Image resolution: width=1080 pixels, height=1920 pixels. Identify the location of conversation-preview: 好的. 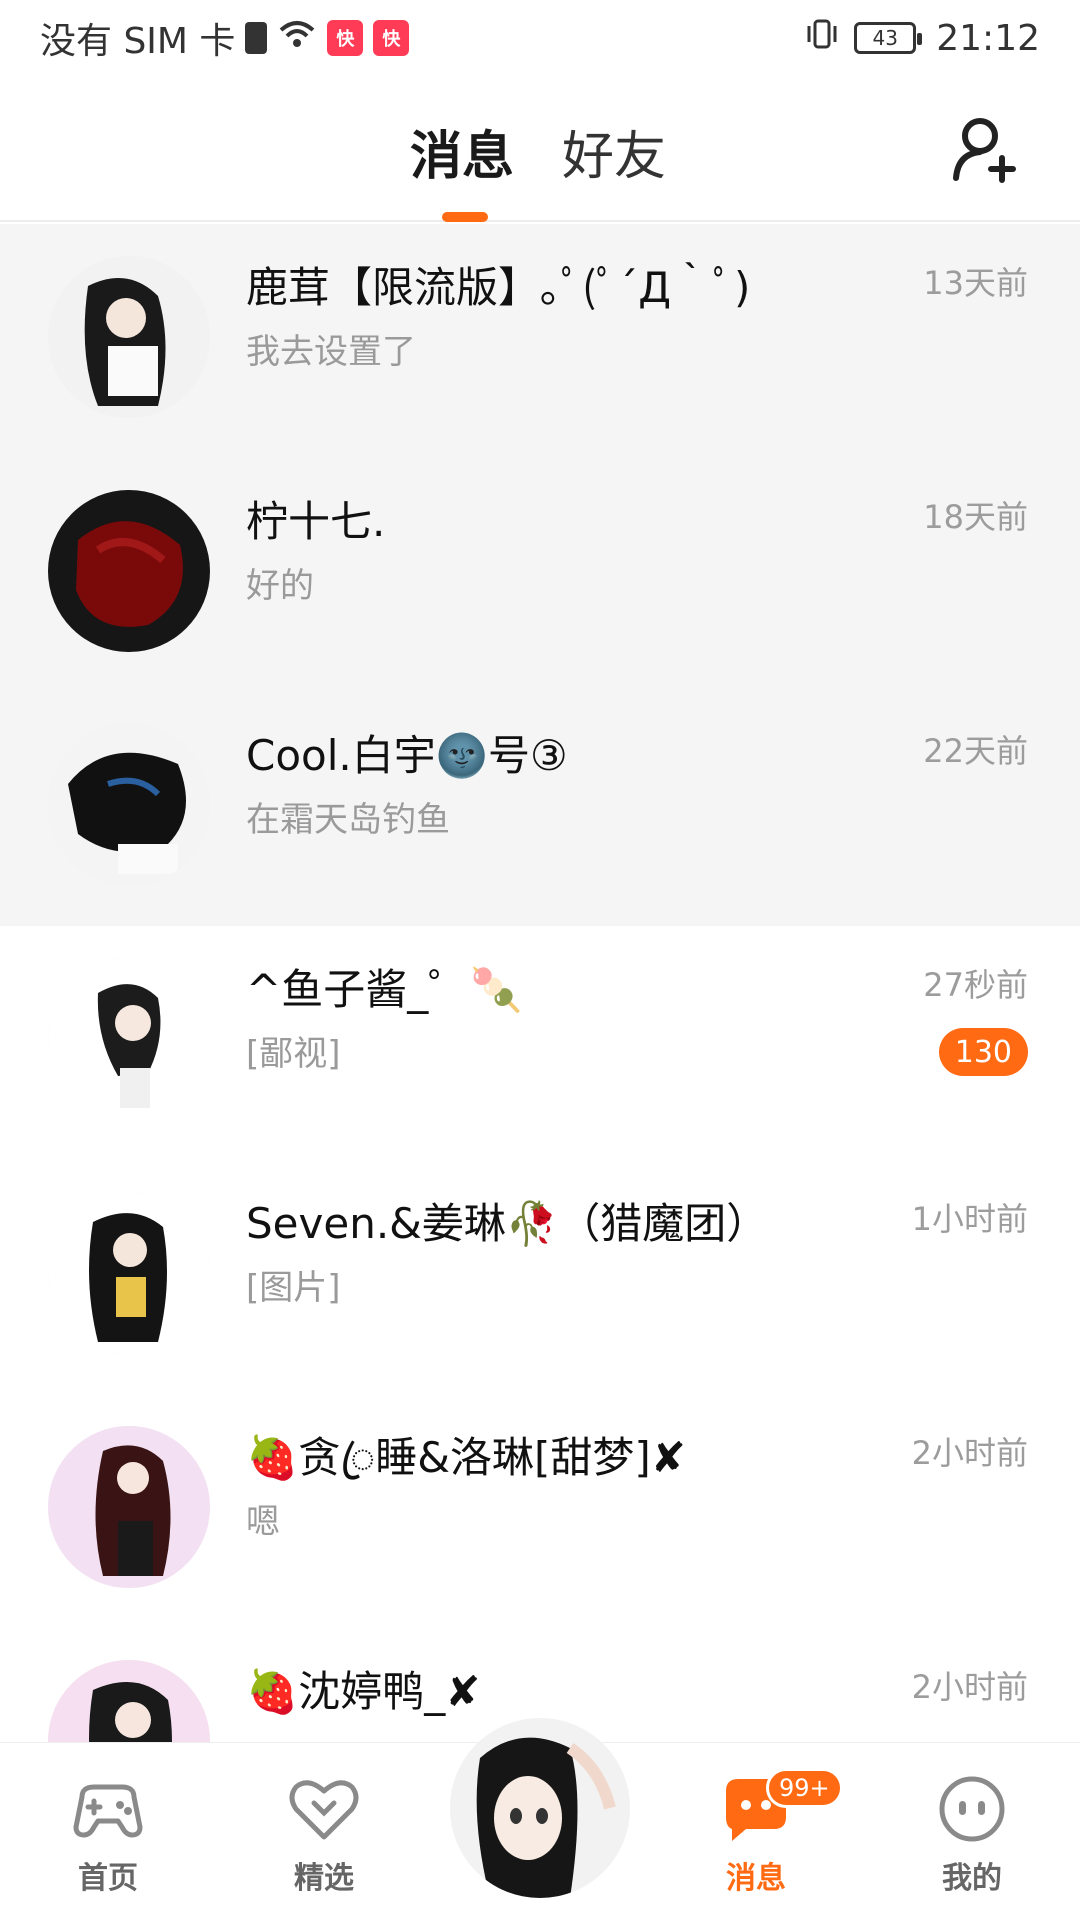
(280, 586).